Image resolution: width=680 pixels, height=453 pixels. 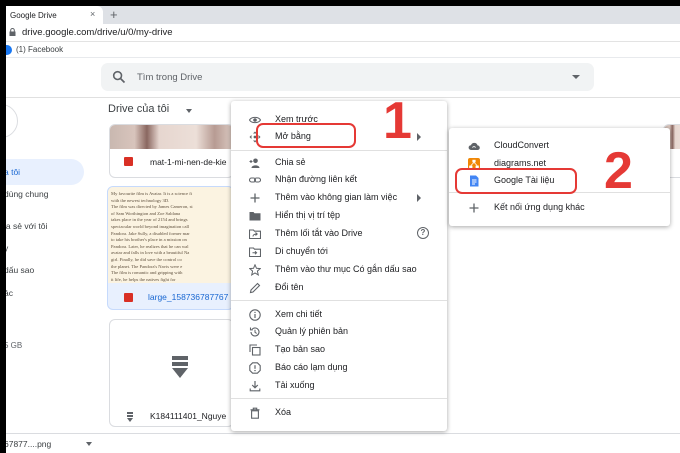 I want to click on download-icon, so click(x=255, y=386).